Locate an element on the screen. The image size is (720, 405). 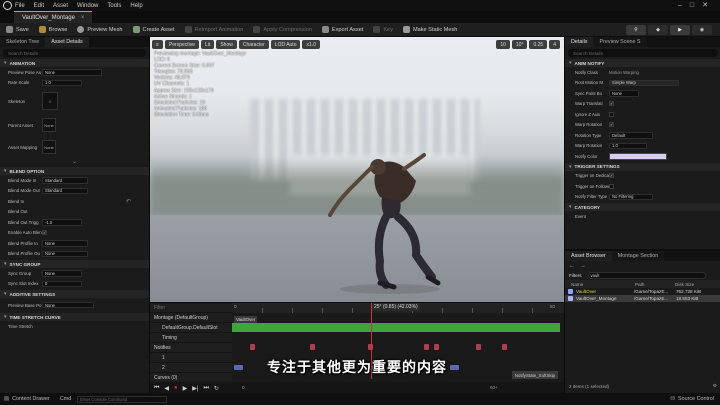
prop-blend-out: Blend Out is located at coordinates (74, 212).